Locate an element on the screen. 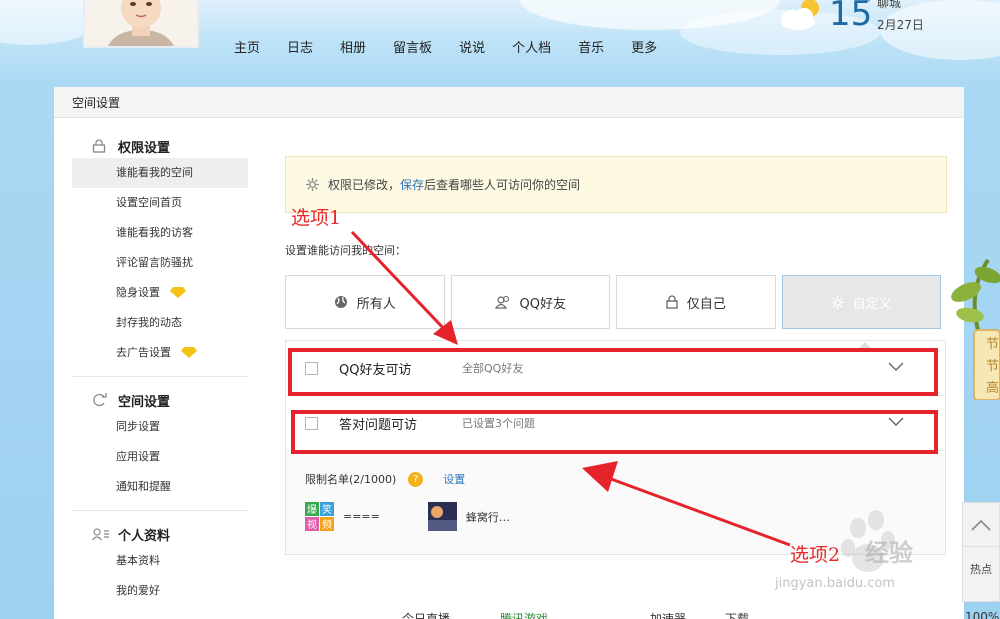  sidebar-item-sync: 同步设置 is located at coordinates (160, 427).